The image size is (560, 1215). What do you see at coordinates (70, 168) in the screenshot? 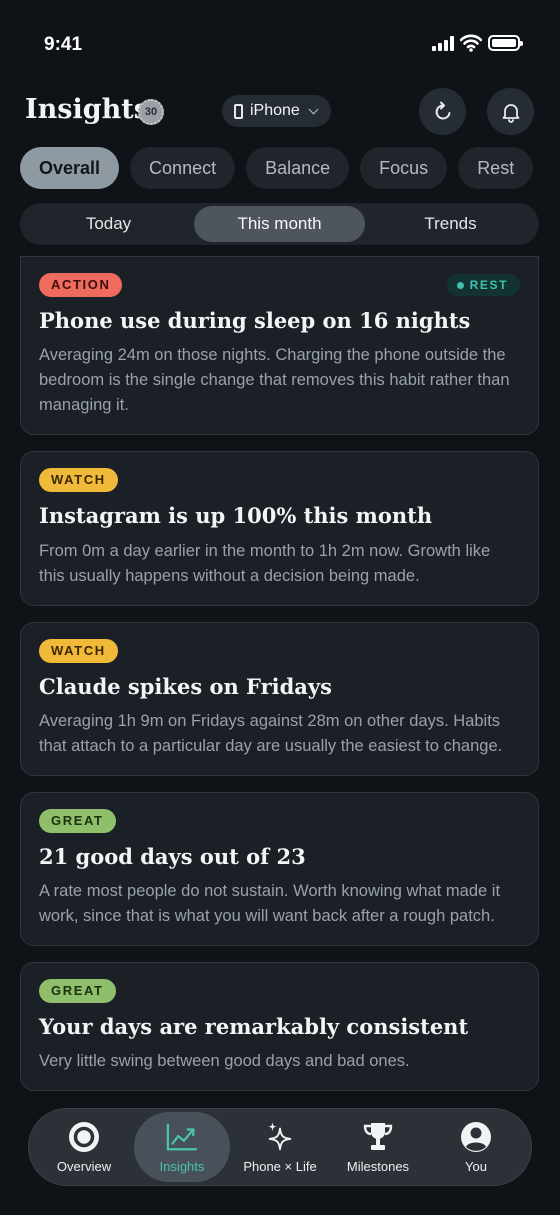
I see `category-chip-overall: Overall` at bounding box center [70, 168].